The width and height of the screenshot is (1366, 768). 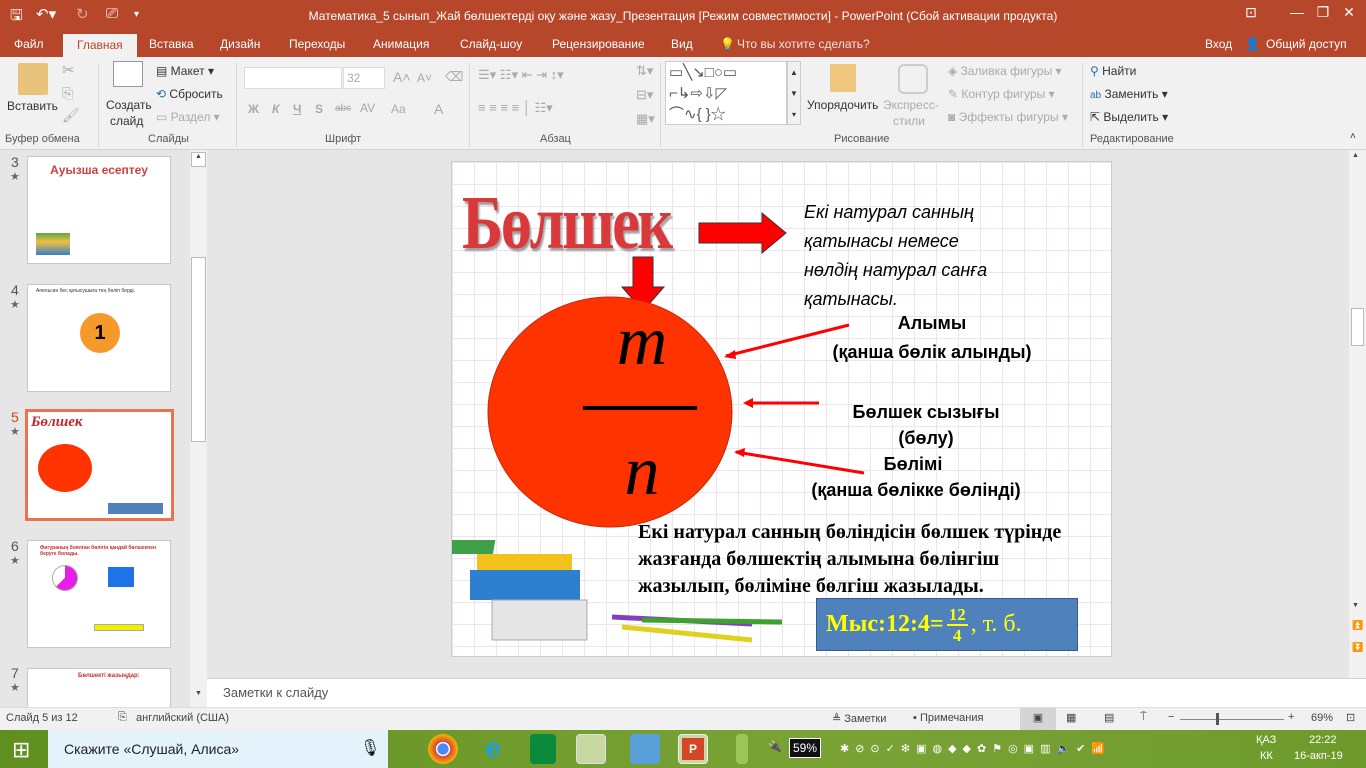 I want to click on shape-outline-button: ✎ Контур фигуры ▾, so click(x=1001, y=94).